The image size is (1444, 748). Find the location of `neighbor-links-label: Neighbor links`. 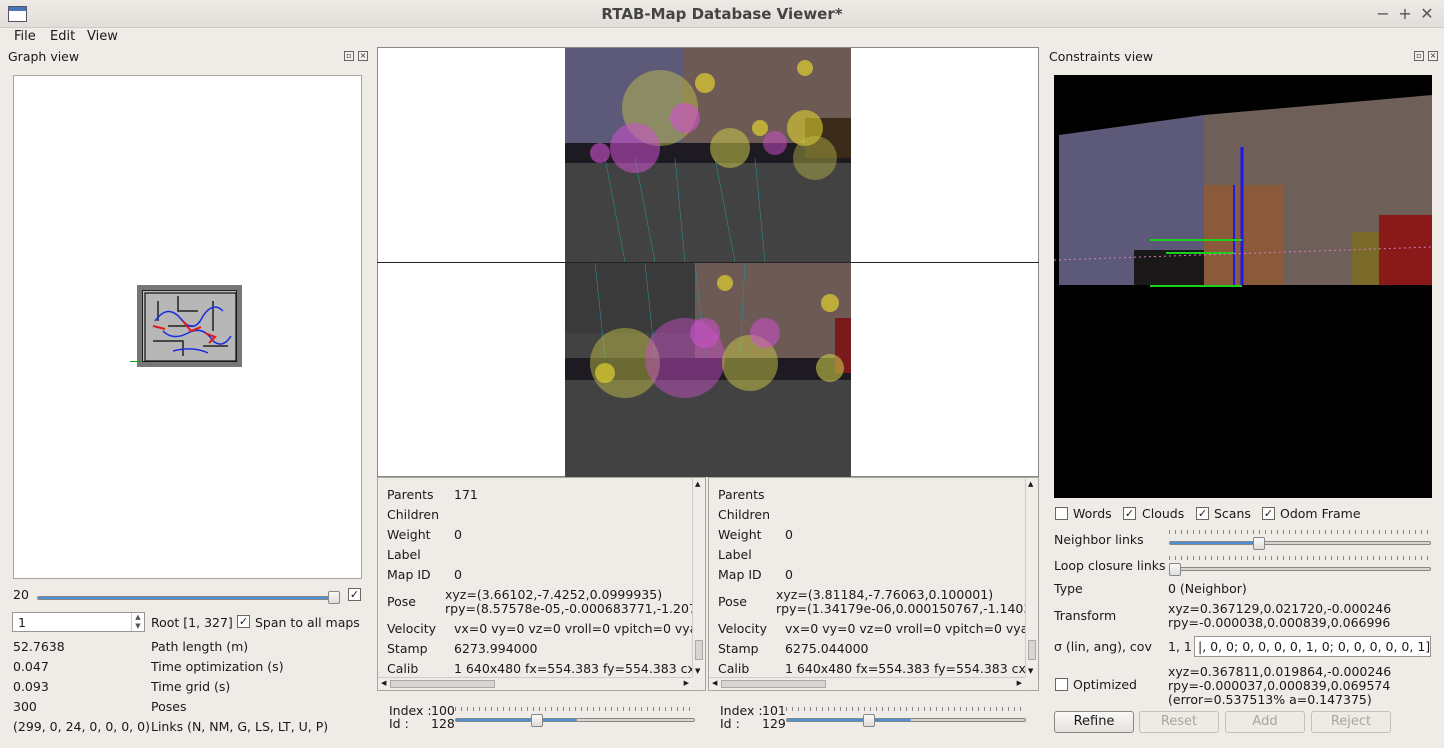

neighbor-links-label: Neighbor links is located at coordinates (1099, 539).